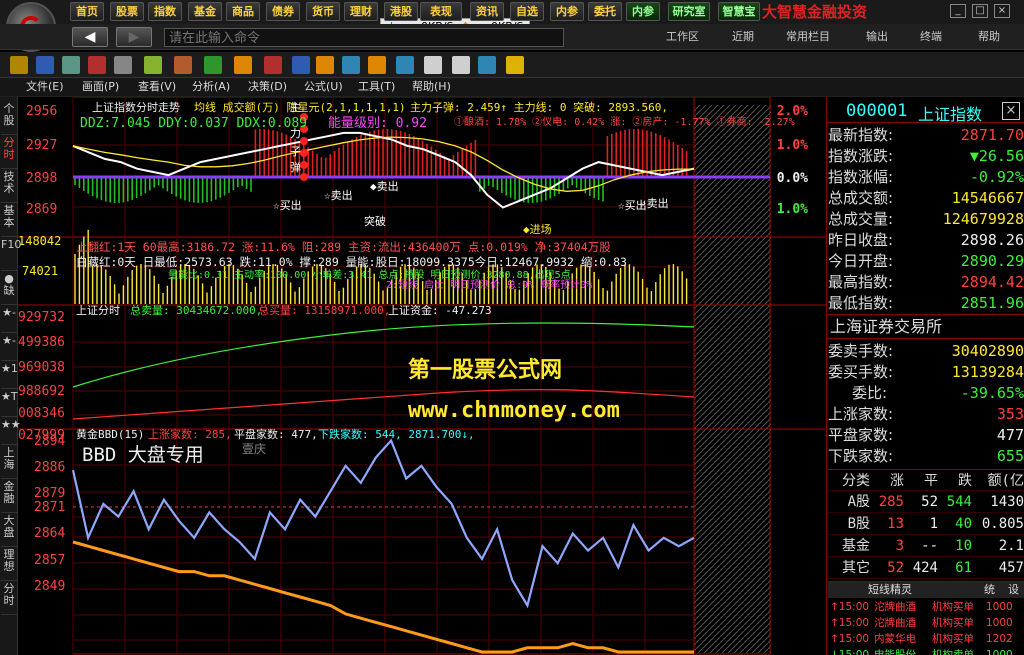  Describe the element at coordinates (9, 220) in the screenshot. I see `left-tab-3: 基本` at that location.